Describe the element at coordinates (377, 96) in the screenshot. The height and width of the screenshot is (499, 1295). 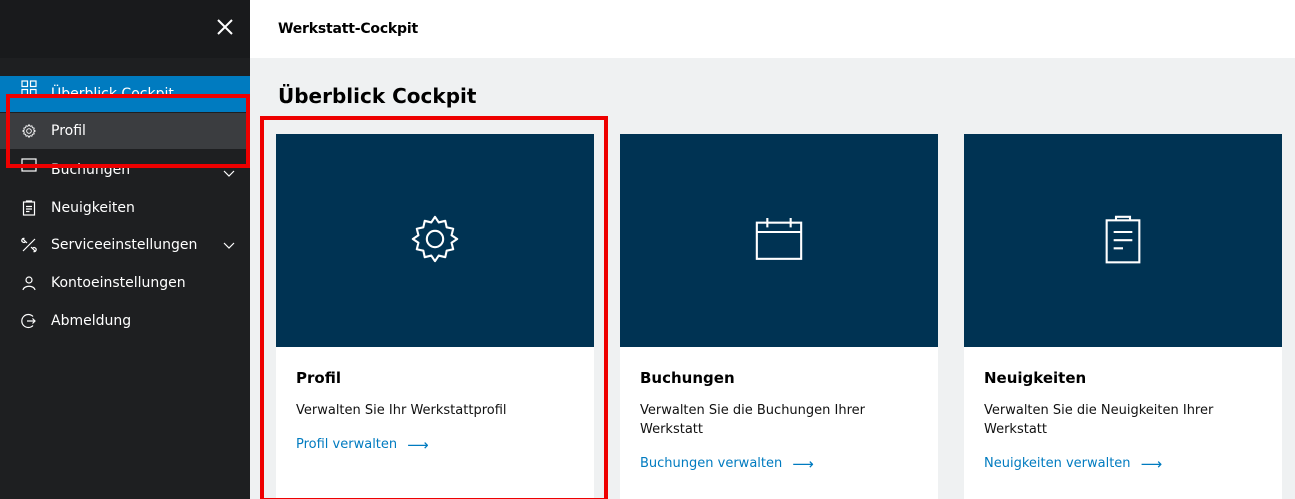
I see `page-title: Überblick Cockpit` at that location.